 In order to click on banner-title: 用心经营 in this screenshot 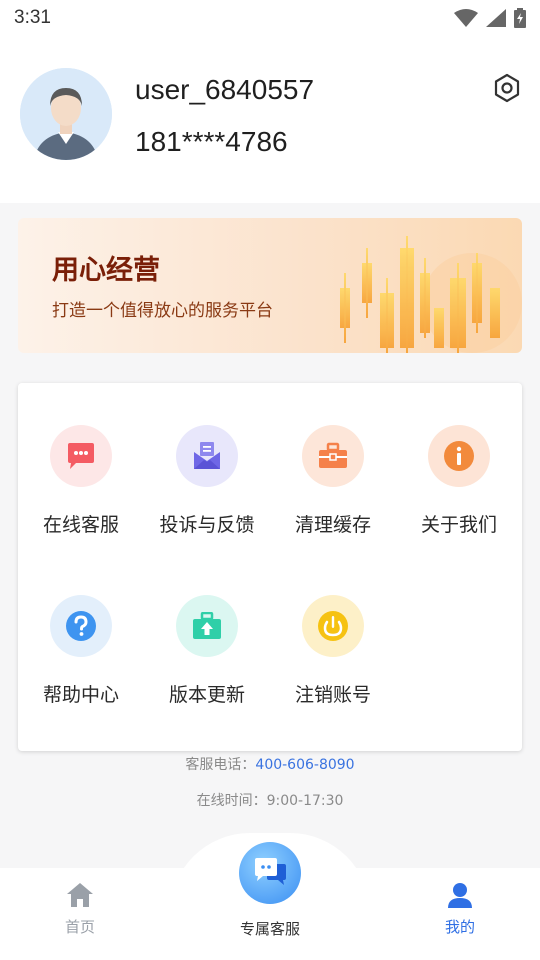, I will do `click(106, 270)`.